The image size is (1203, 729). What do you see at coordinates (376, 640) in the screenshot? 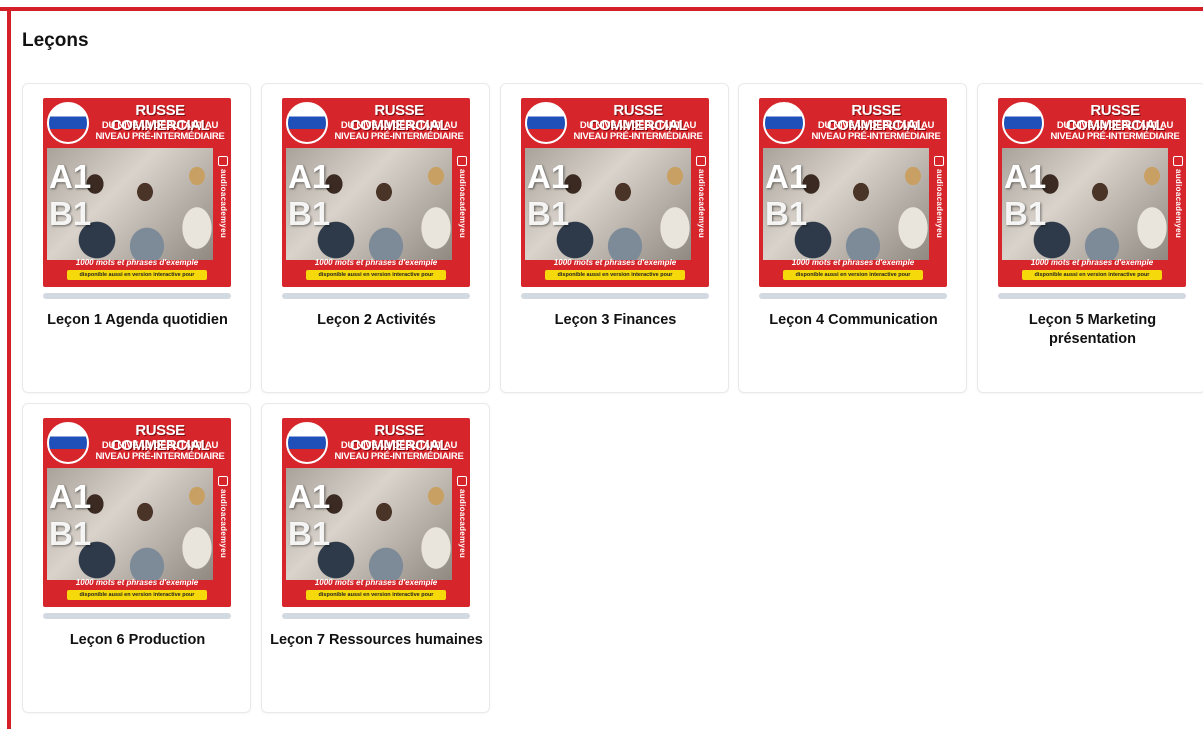
I see `lesson-title: Leçon 7 Ressources humaines` at bounding box center [376, 640].